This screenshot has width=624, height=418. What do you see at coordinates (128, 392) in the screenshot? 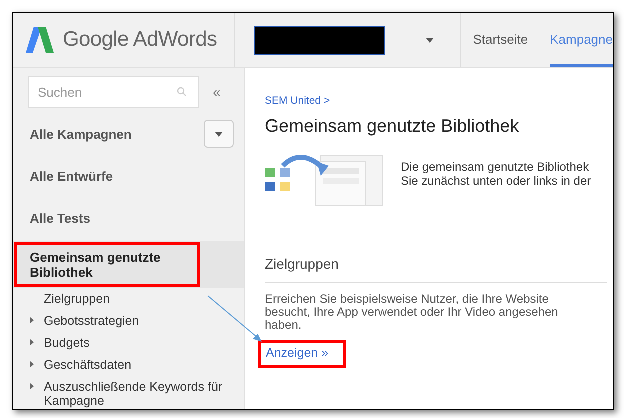
I see `tree-item: Auszuschließende Keywords für Kampagne` at bounding box center [128, 392].